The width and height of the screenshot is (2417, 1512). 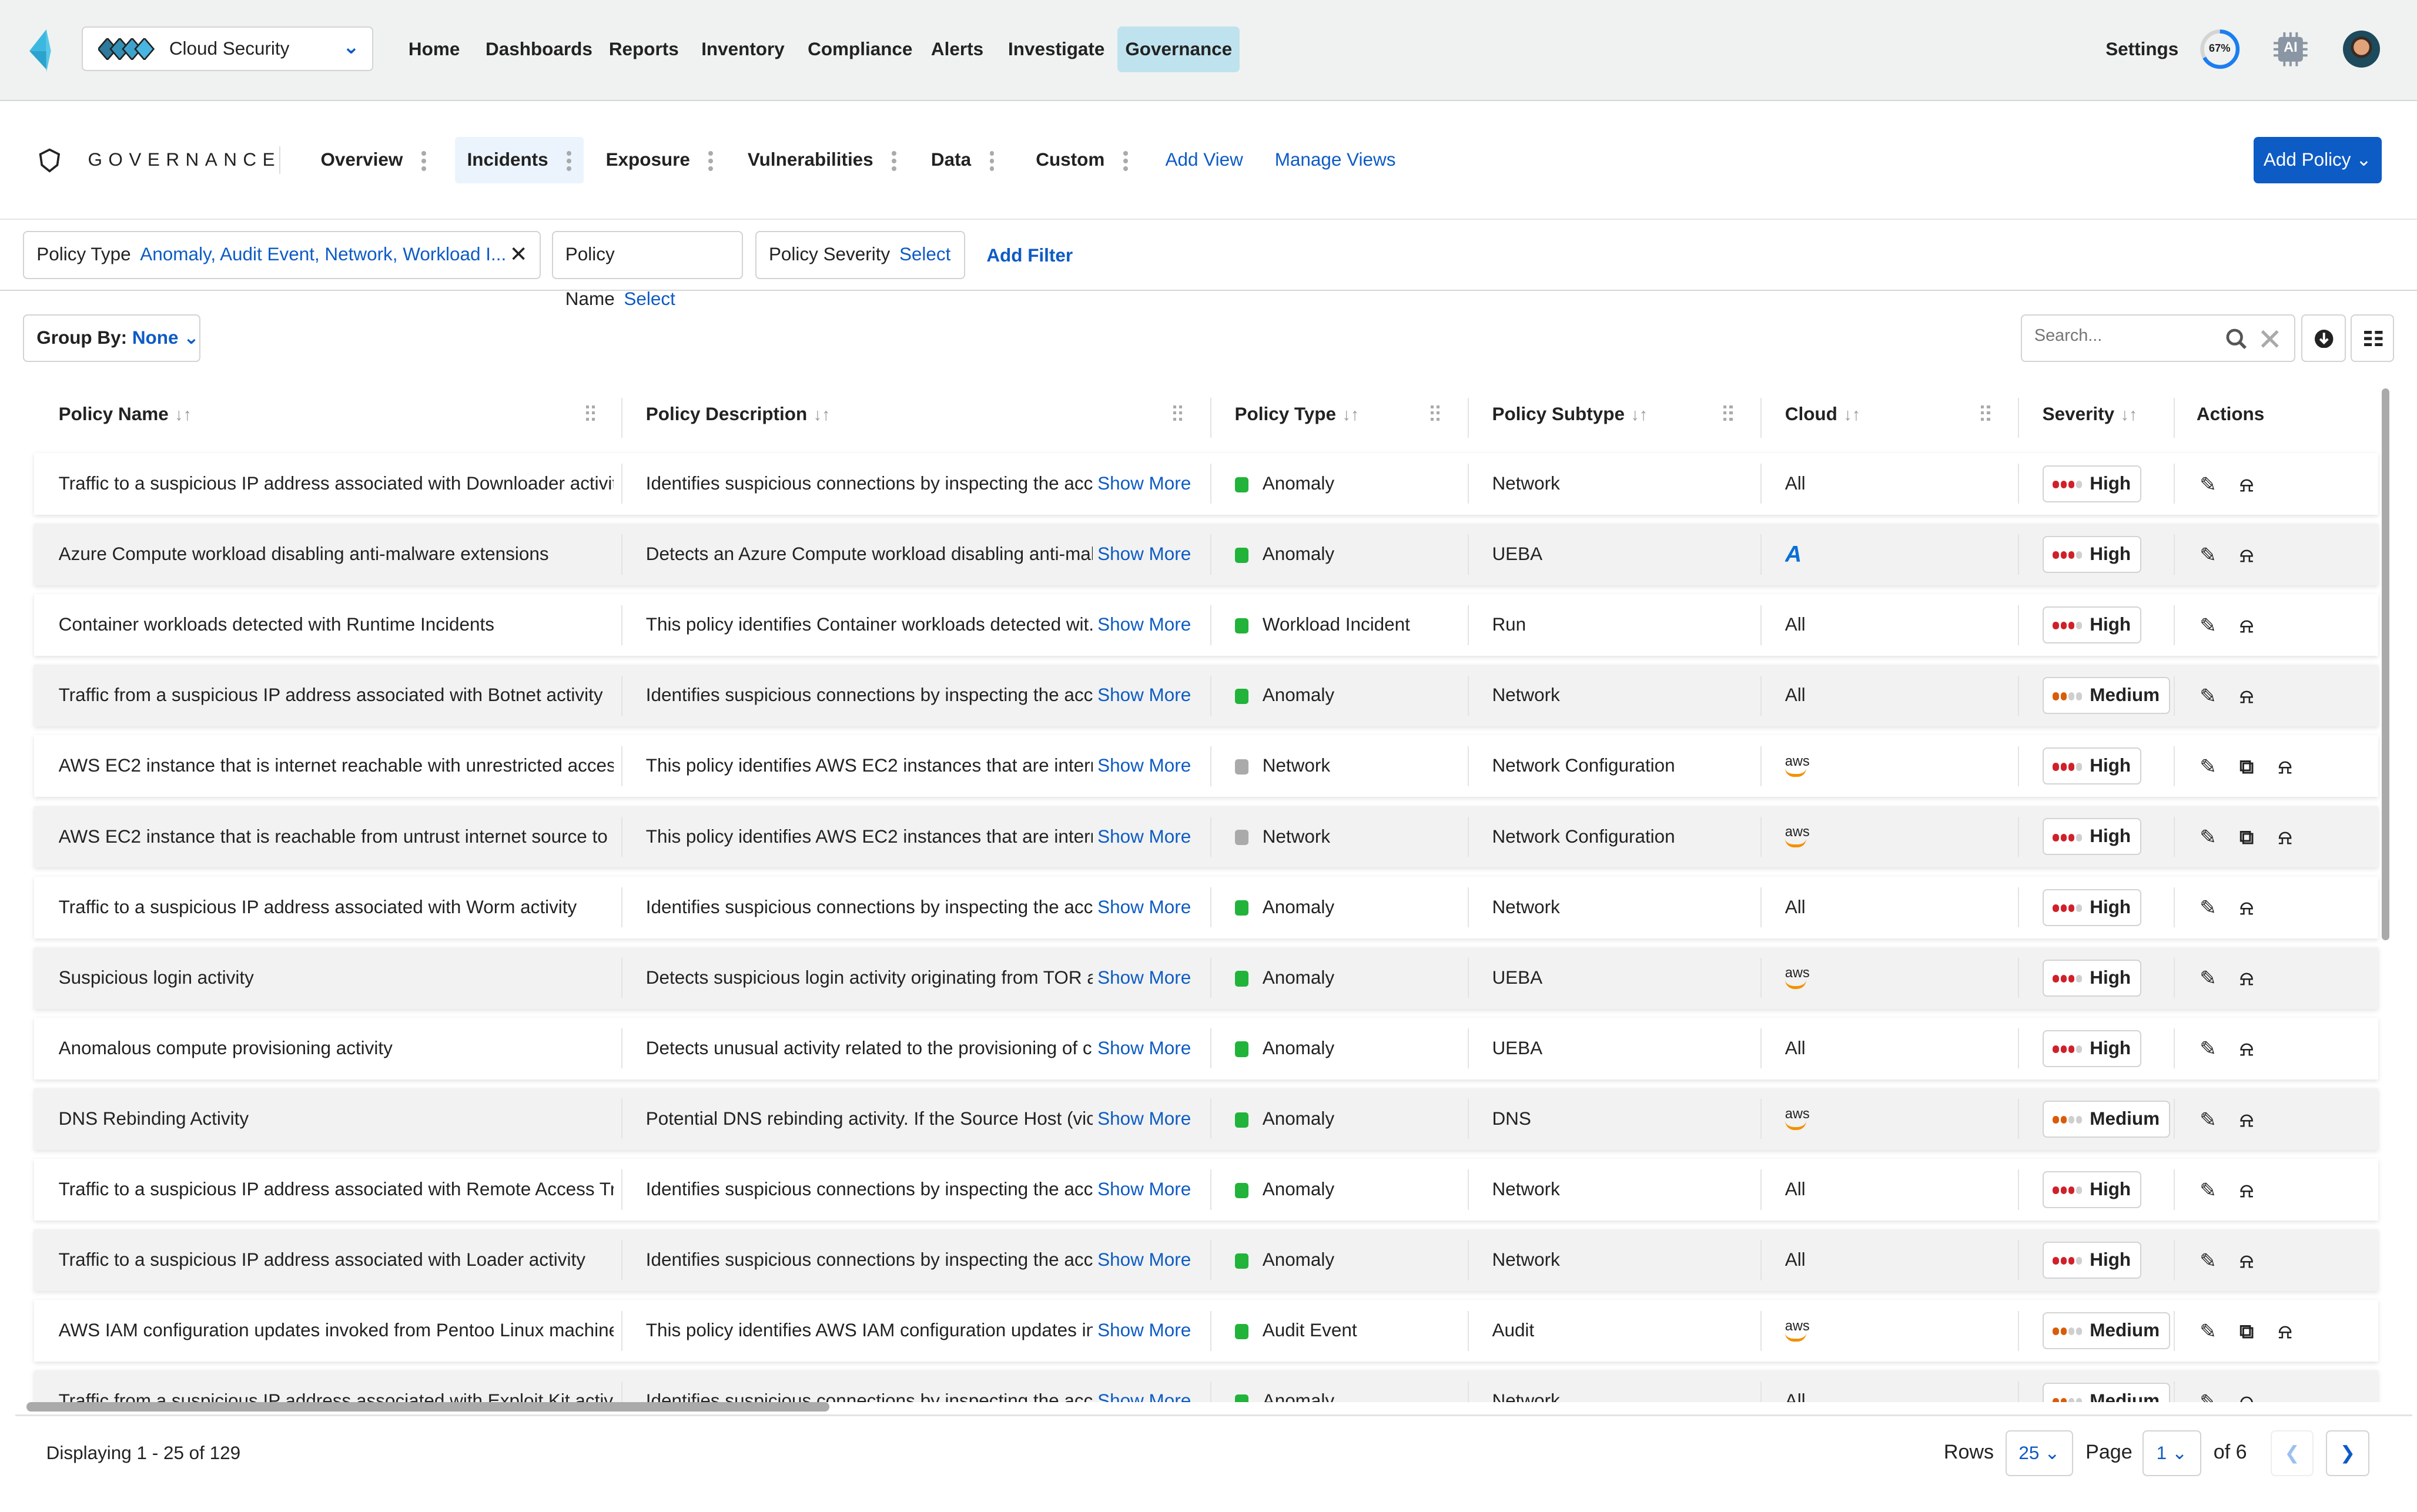 What do you see at coordinates (2323, 338) in the screenshot?
I see `download-button` at bounding box center [2323, 338].